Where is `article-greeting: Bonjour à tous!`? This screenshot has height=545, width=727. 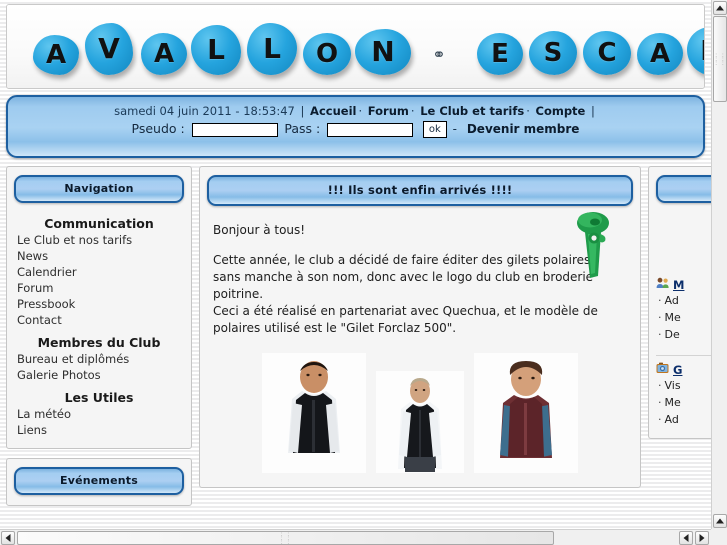 article-greeting: Bonjour à tous! is located at coordinates (259, 230).